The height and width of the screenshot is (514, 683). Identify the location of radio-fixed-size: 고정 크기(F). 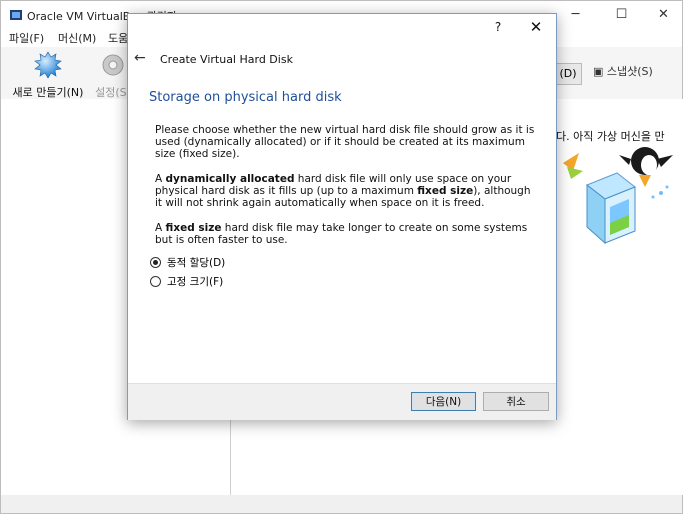
(186, 281).